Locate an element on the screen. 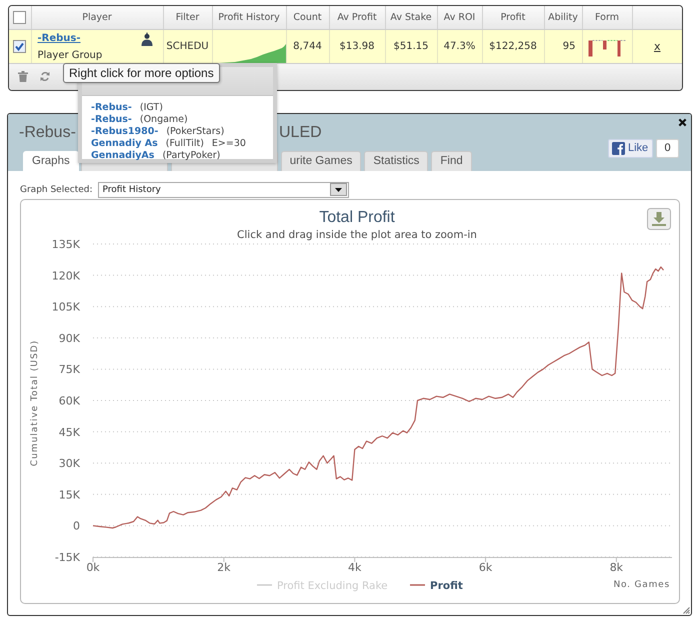 Image resolution: width=700 pixels, height=621 pixels. y-axis-label: 135K is located at coordinates (66, 244).